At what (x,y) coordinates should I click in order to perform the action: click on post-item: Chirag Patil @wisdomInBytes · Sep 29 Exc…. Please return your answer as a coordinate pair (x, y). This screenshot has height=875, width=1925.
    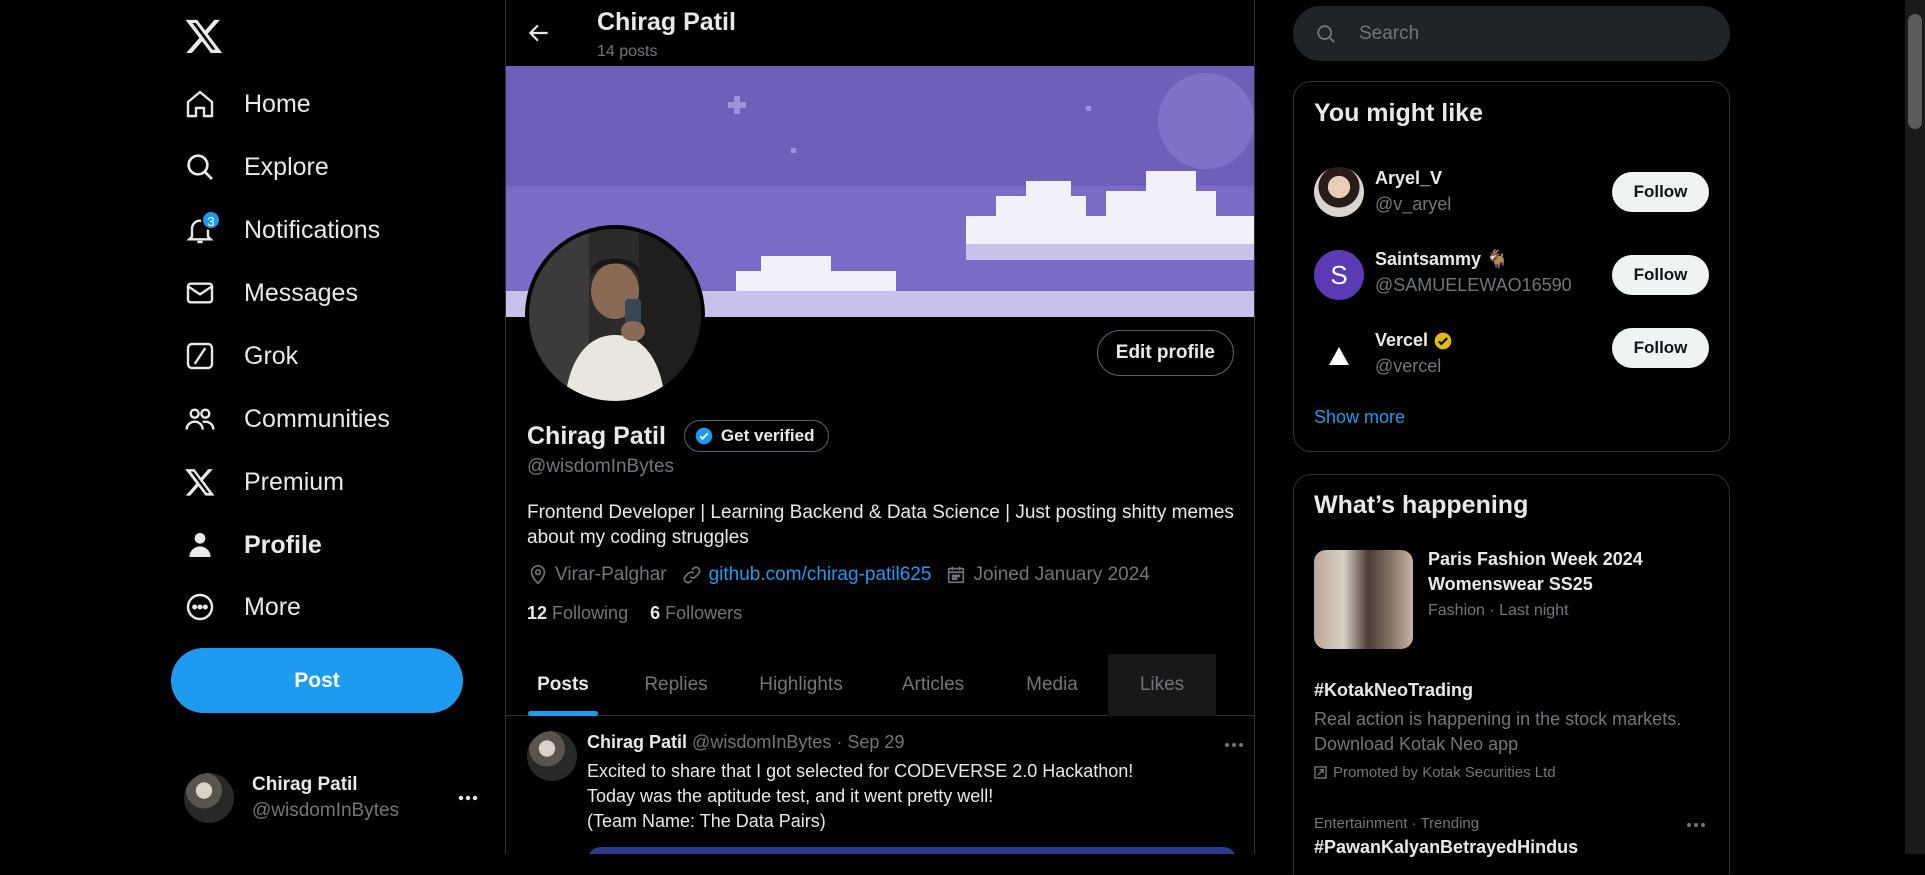
    Looking at the image, I should click on (880, 785).